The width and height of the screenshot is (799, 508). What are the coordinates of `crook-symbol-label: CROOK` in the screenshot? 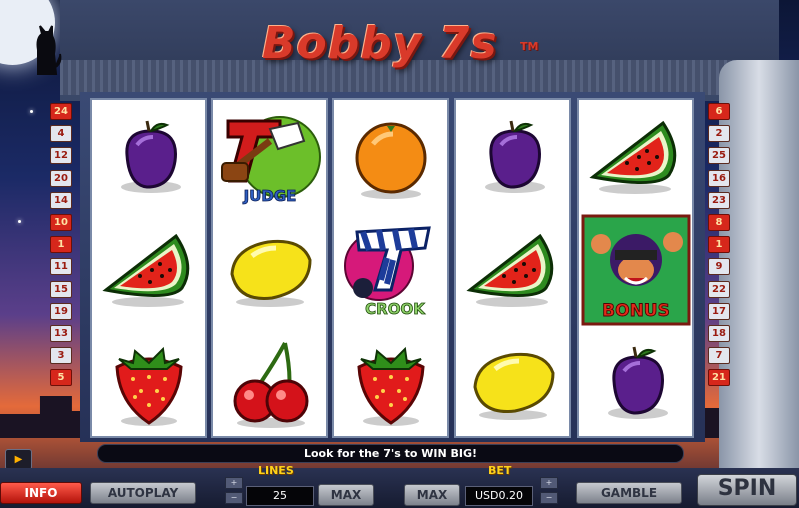 It's located at (395, 309).